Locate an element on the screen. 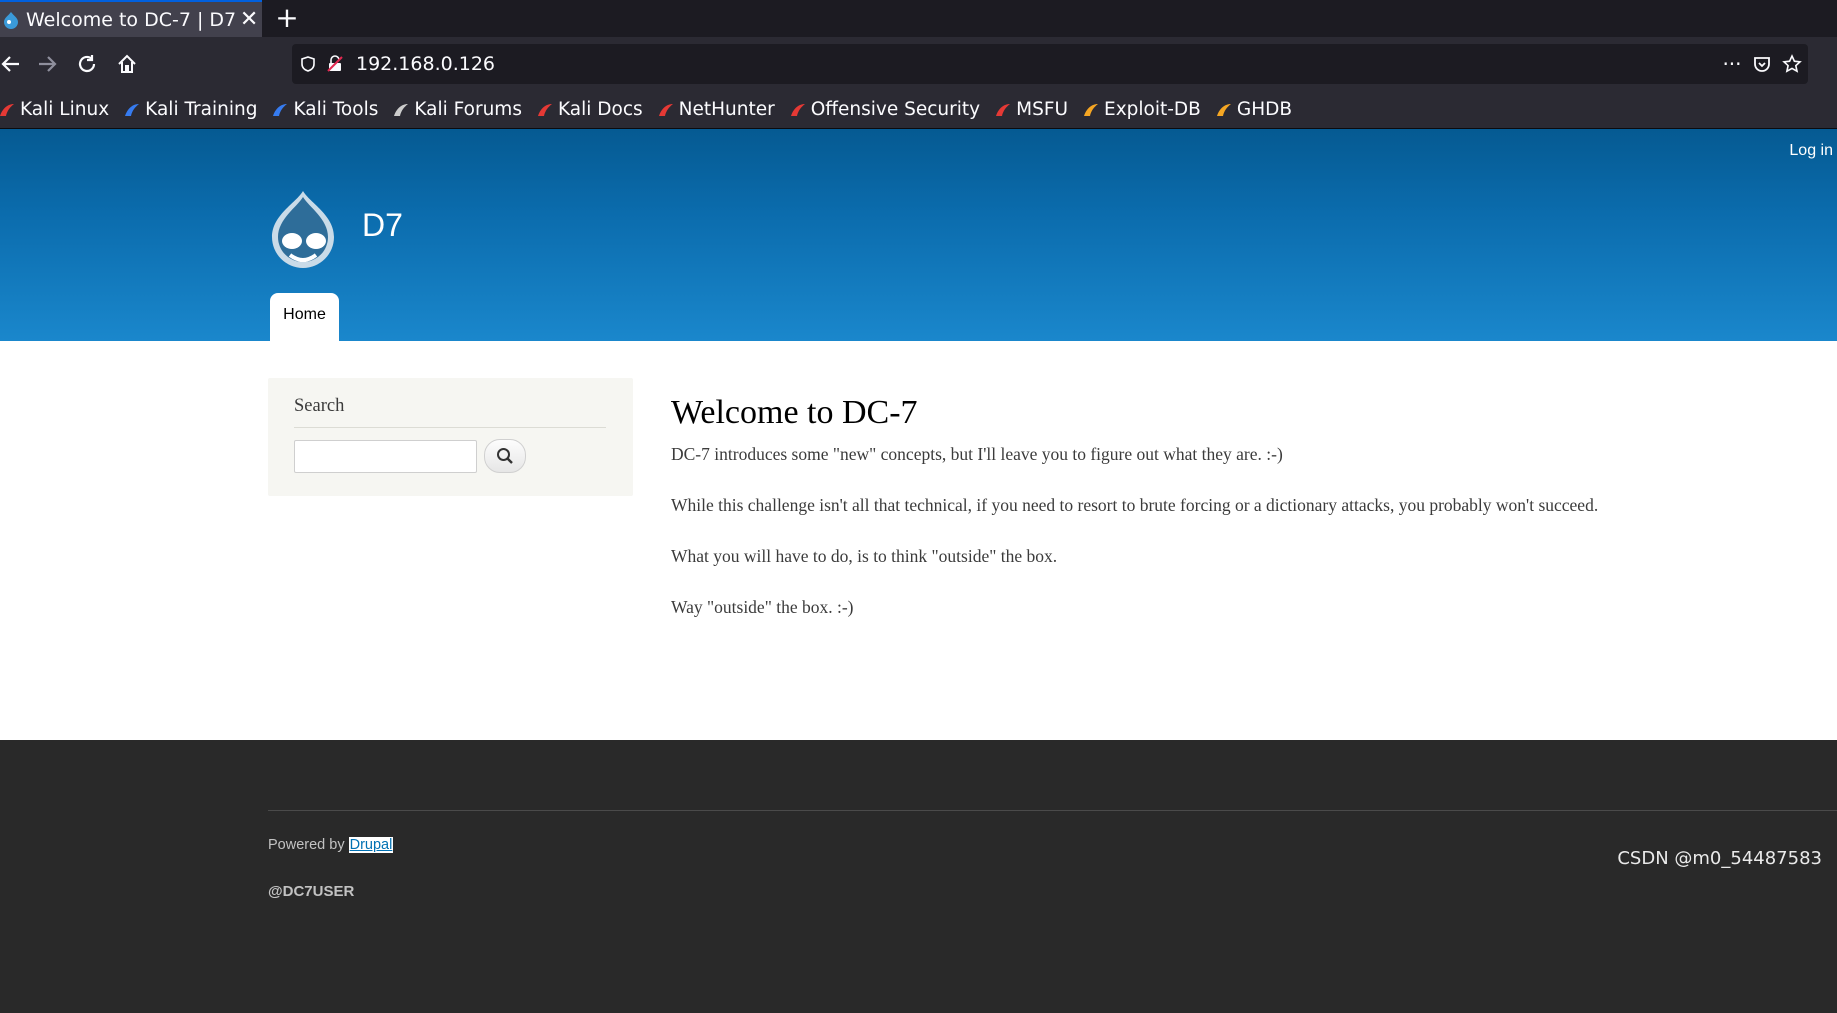  forward-arrow-icon is located at coordinates (48, 64).